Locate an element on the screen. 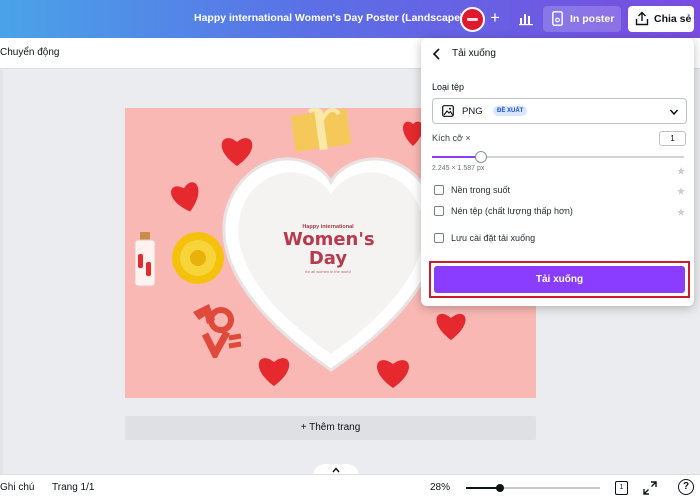  share-label: Chia sẻ is located at coordinates (673, 19).